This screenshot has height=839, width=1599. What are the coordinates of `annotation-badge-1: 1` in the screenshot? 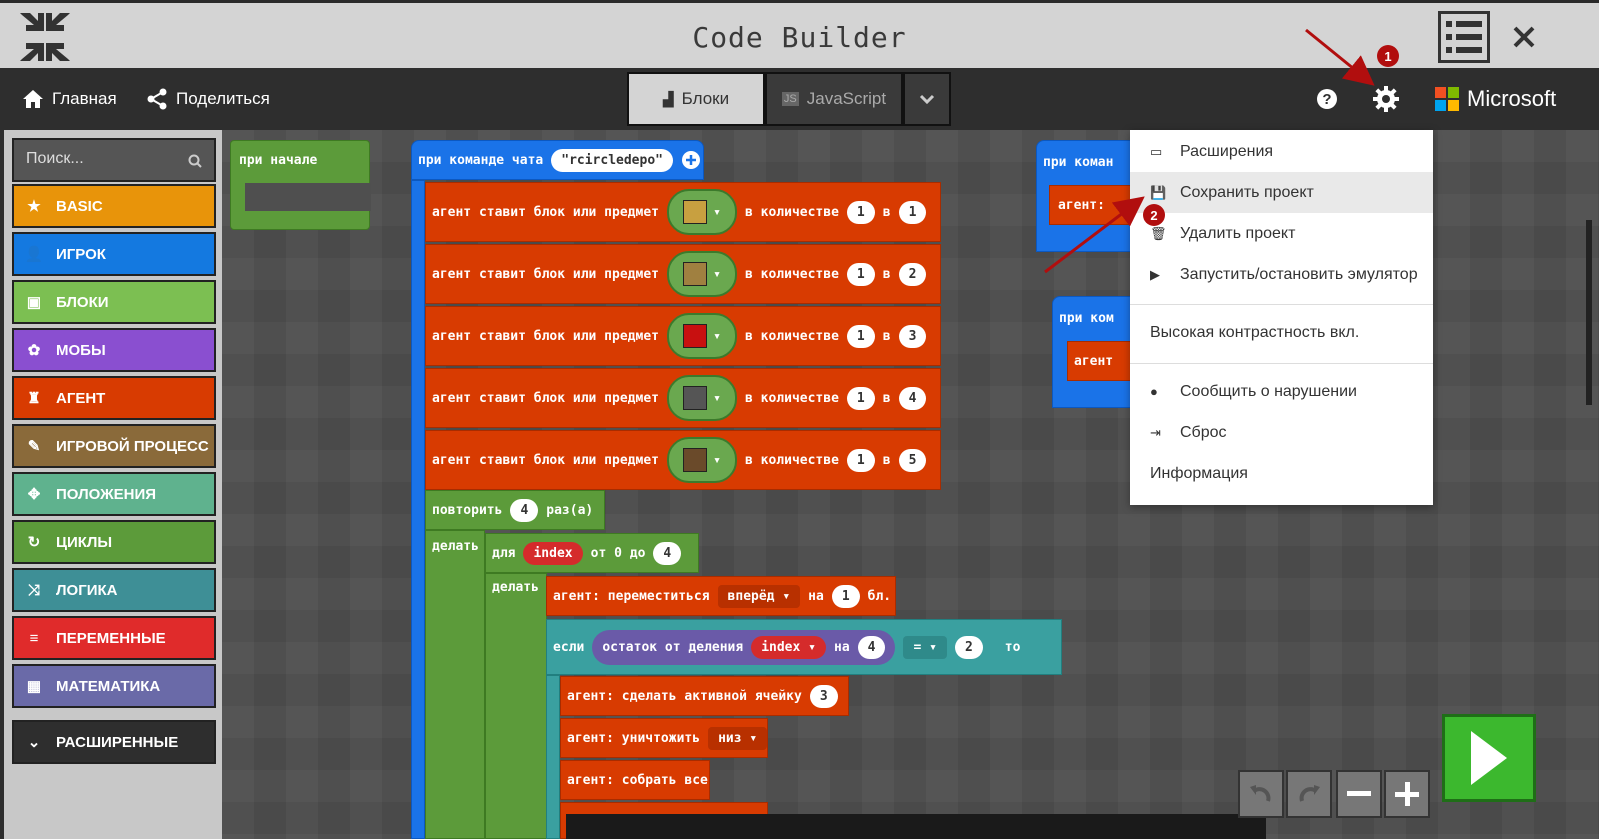 It's located at (1388, 56).